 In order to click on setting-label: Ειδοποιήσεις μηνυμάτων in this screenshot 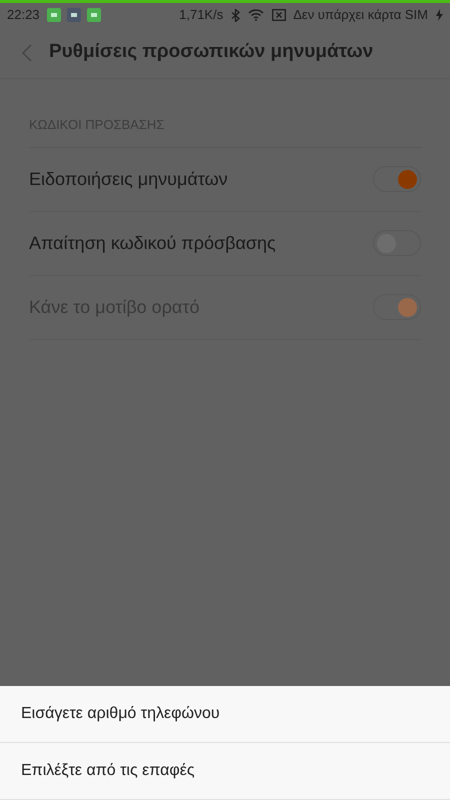, I will do `click(128, 179)`.